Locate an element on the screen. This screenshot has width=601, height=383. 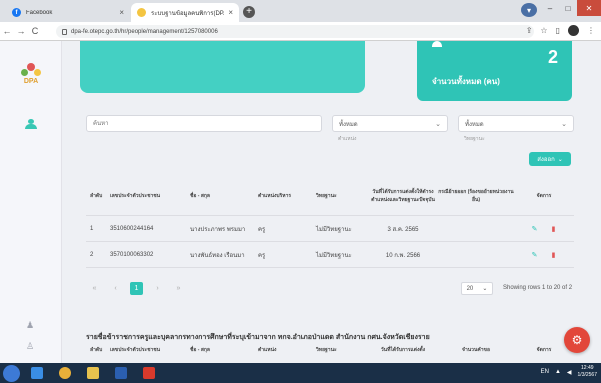
back-icon: ← is located at coordinates (7, 31).